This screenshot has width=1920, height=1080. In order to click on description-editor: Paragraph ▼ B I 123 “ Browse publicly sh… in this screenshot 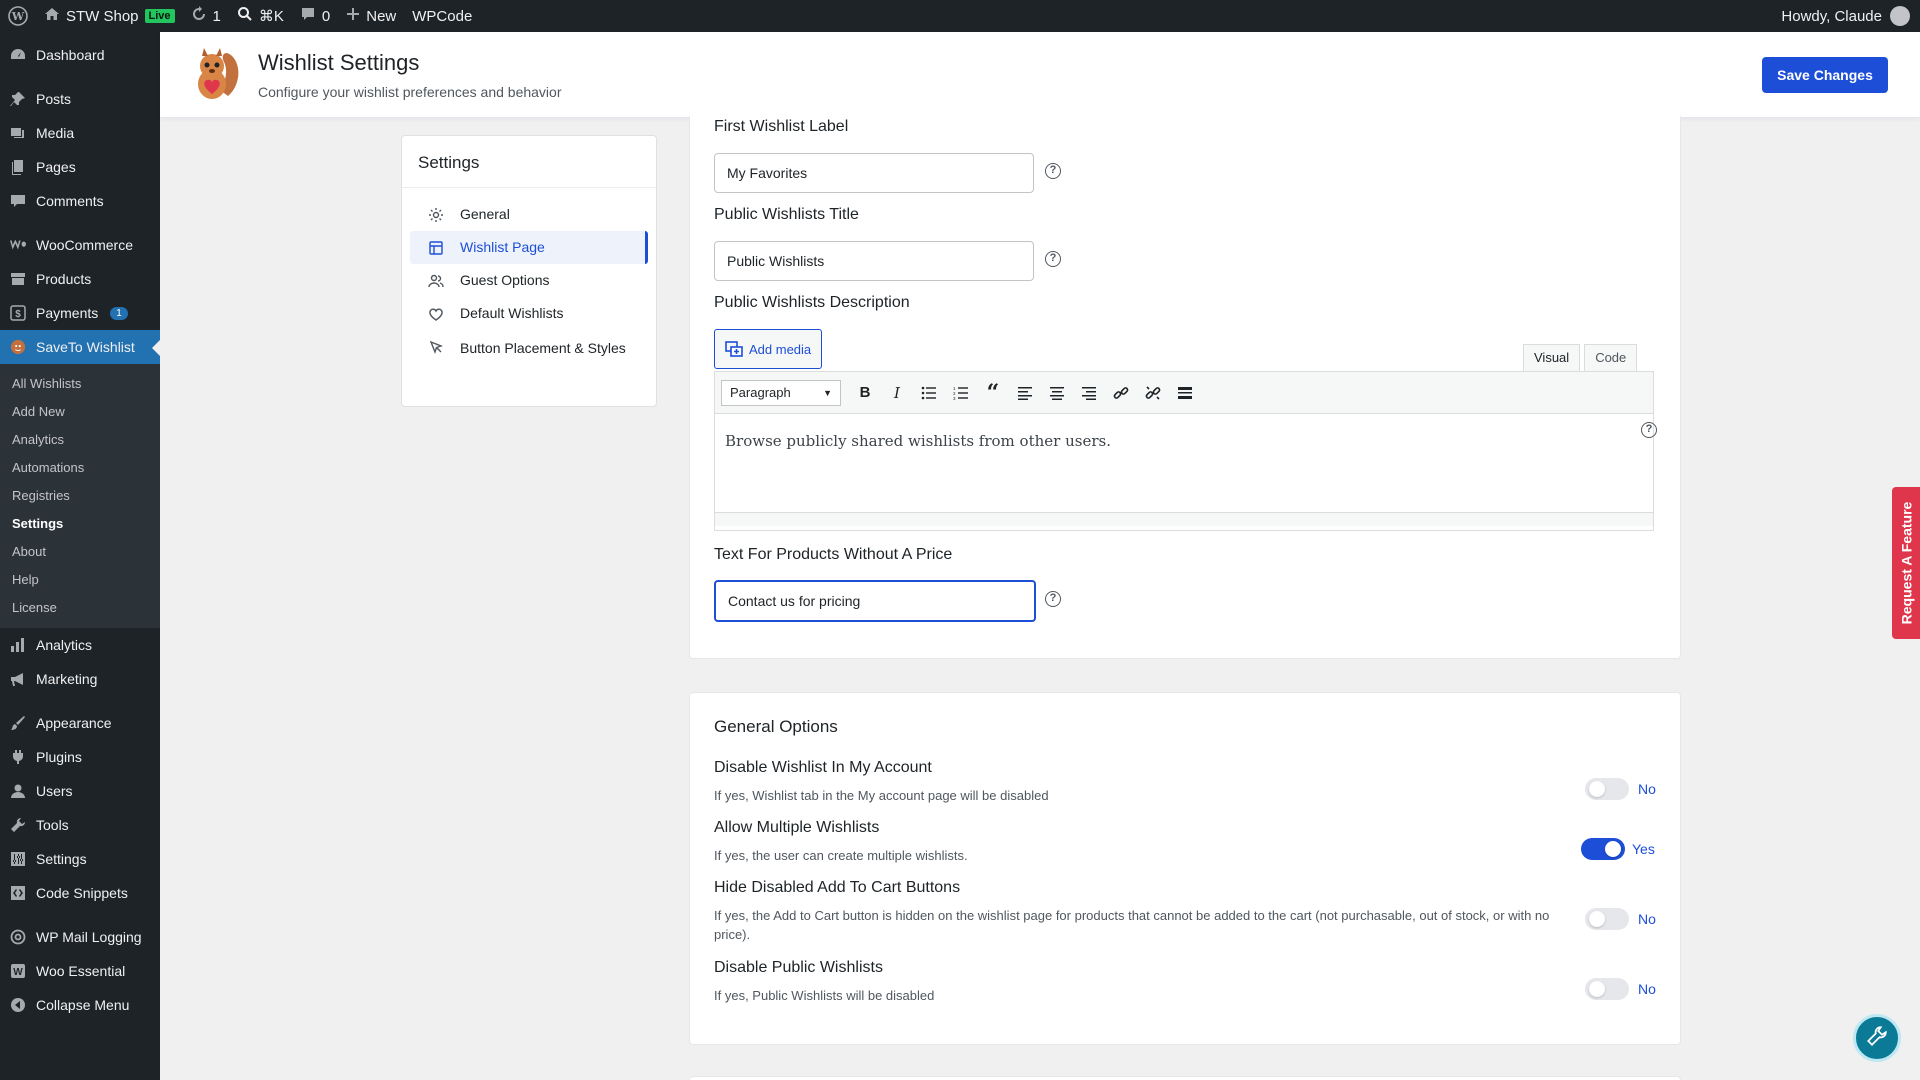, I will do `click(1184, 451)`.